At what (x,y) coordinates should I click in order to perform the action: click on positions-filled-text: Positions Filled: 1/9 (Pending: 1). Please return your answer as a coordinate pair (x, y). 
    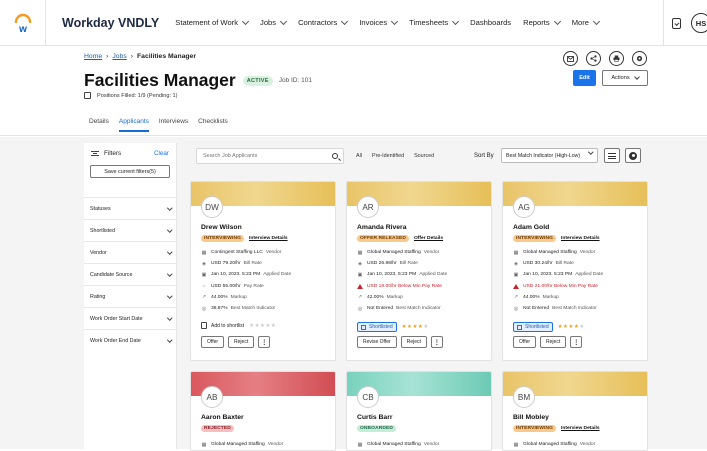
    Looking at the image, I should click on (137, 95).